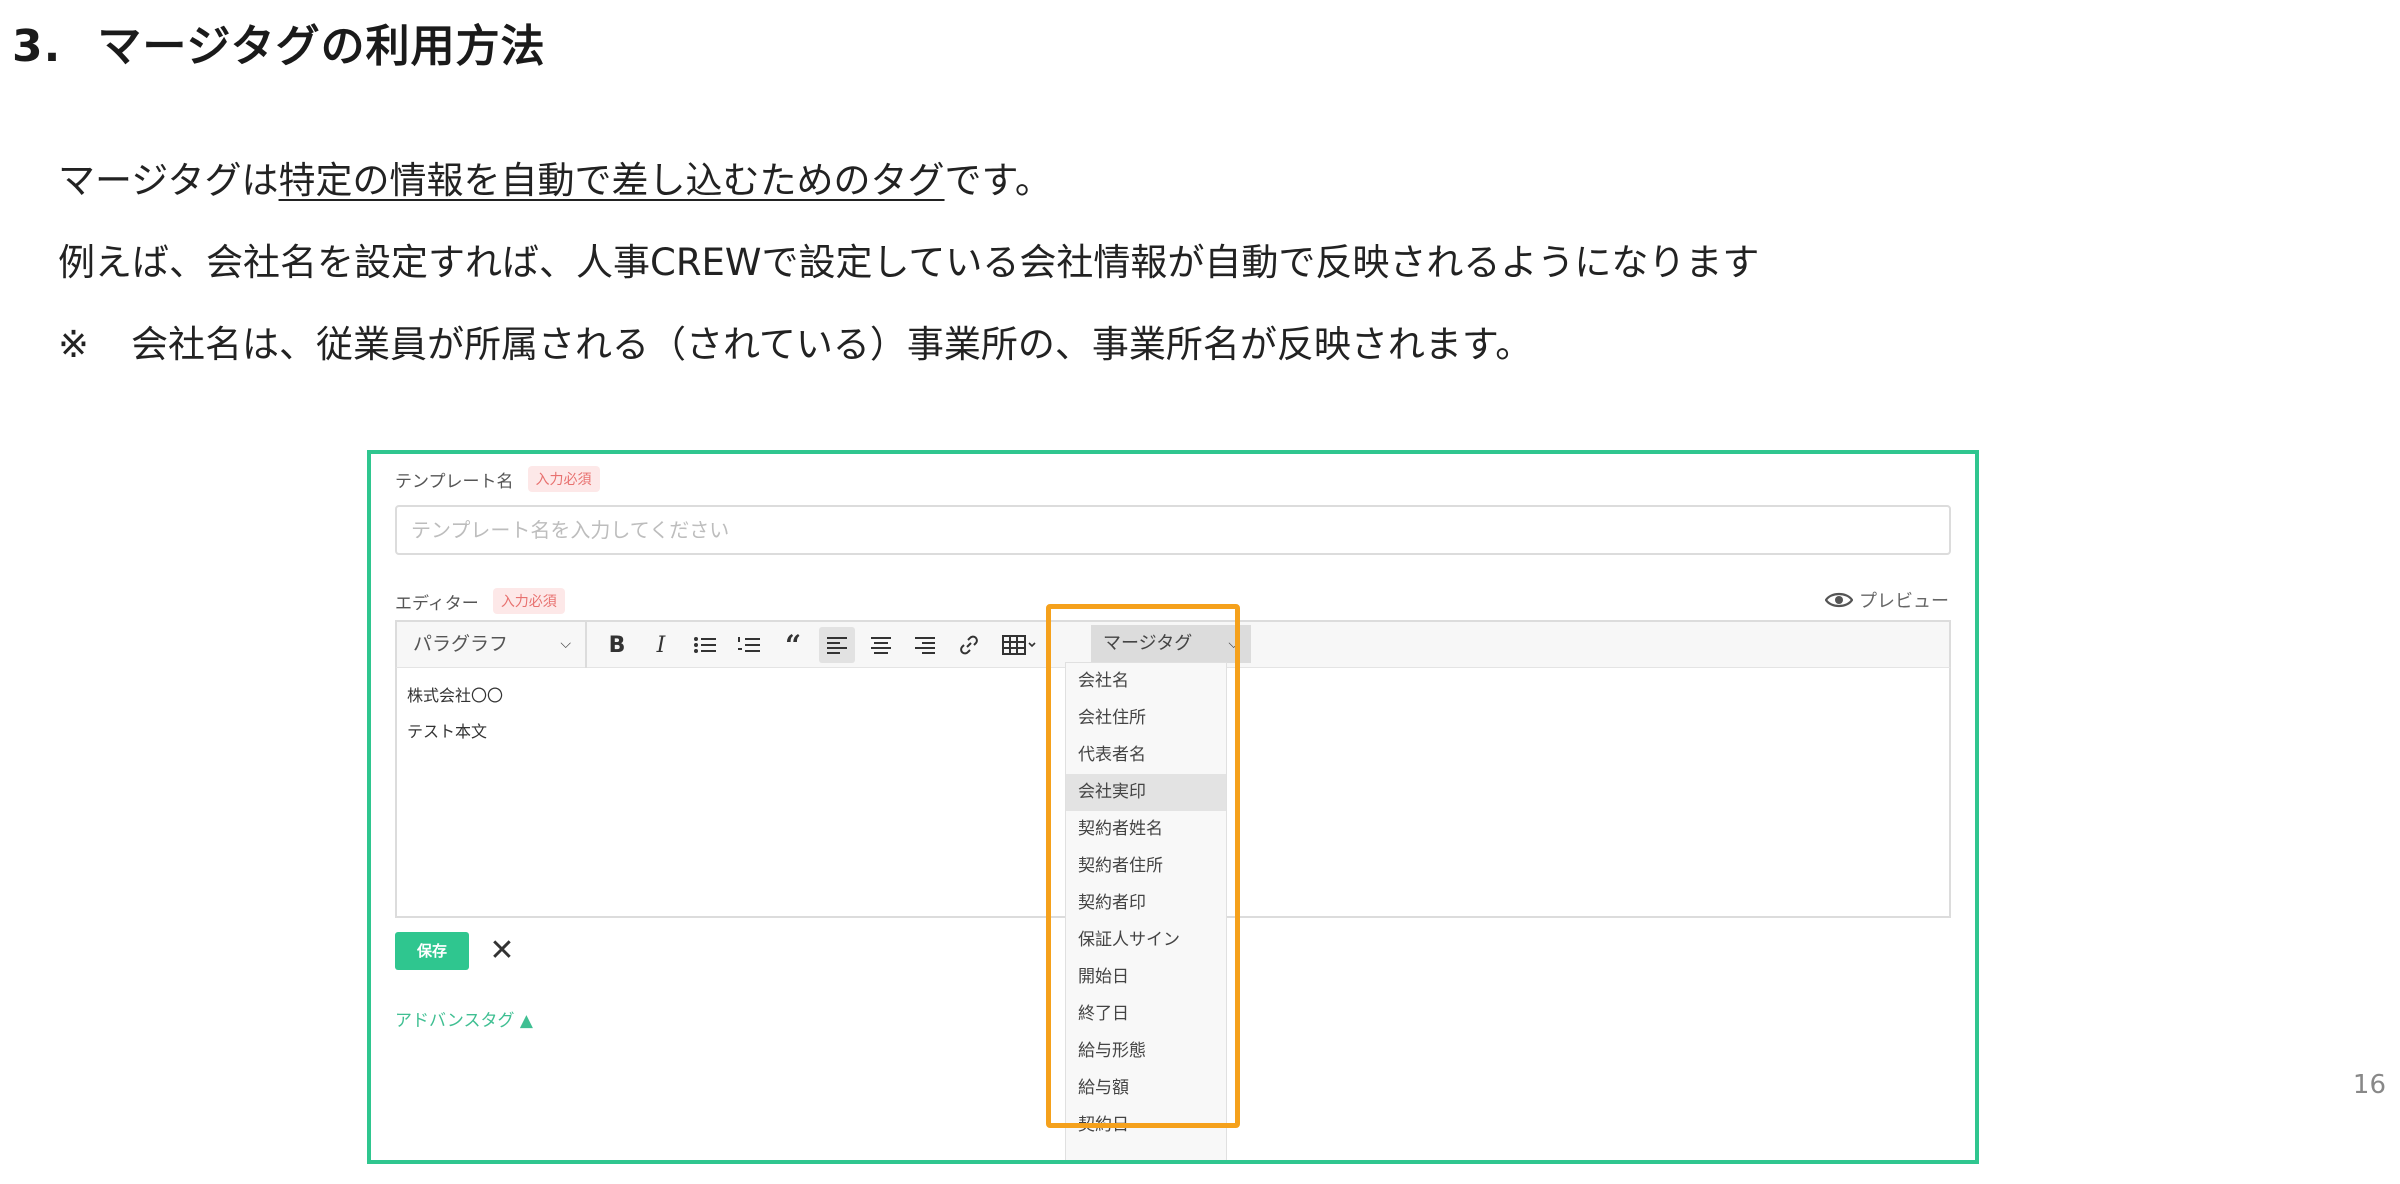 The height and width of the screenshot is (1184, 2400). I want to click on align-right-icon, so click(925, 645).